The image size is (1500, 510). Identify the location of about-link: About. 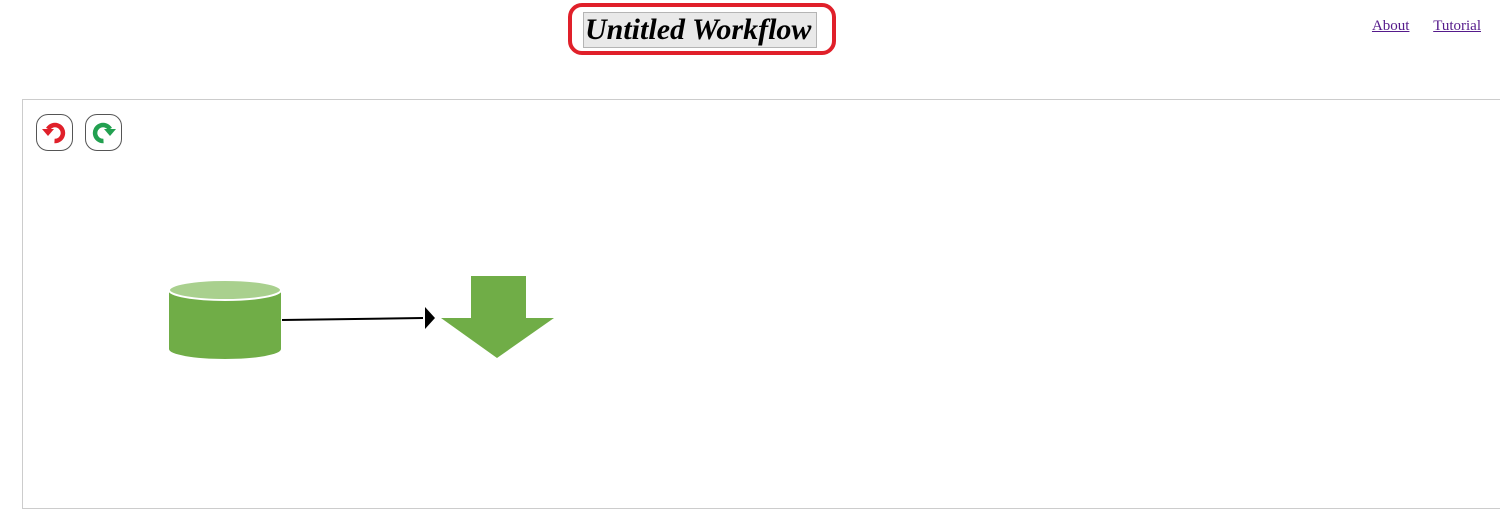
(1391, 26).